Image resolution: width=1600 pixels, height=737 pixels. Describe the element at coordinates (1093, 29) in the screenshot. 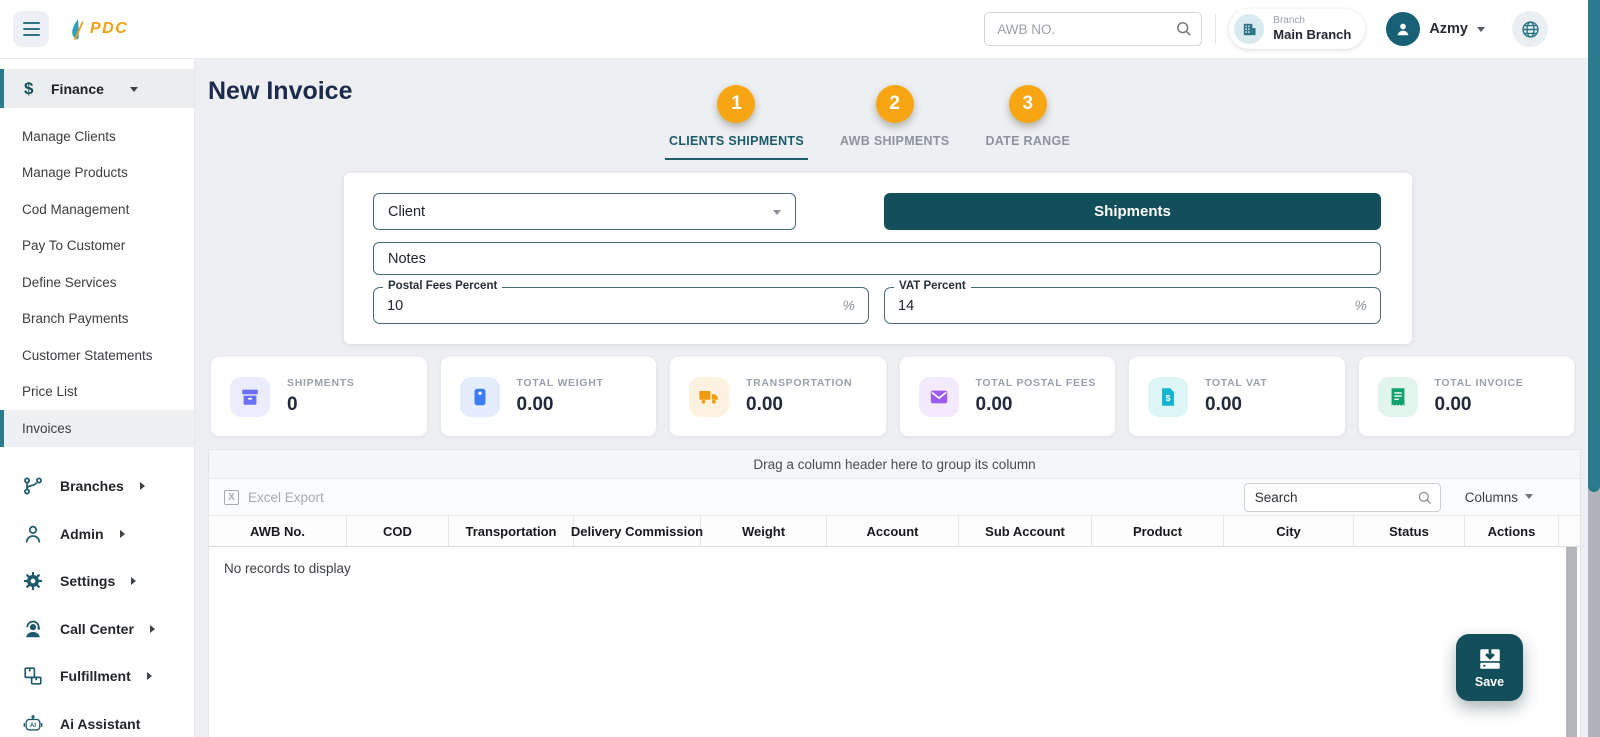

I see `awb-search-input` at that location.